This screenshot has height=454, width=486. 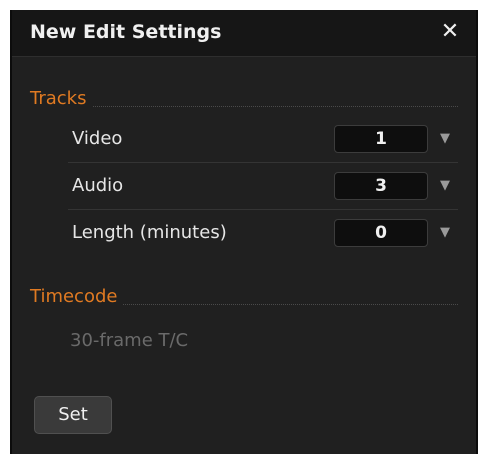 What do you see at coordinates (381, 186) in the screenshot?
I see `audio-tracks-input: 3` at bounding box center [381, 186].